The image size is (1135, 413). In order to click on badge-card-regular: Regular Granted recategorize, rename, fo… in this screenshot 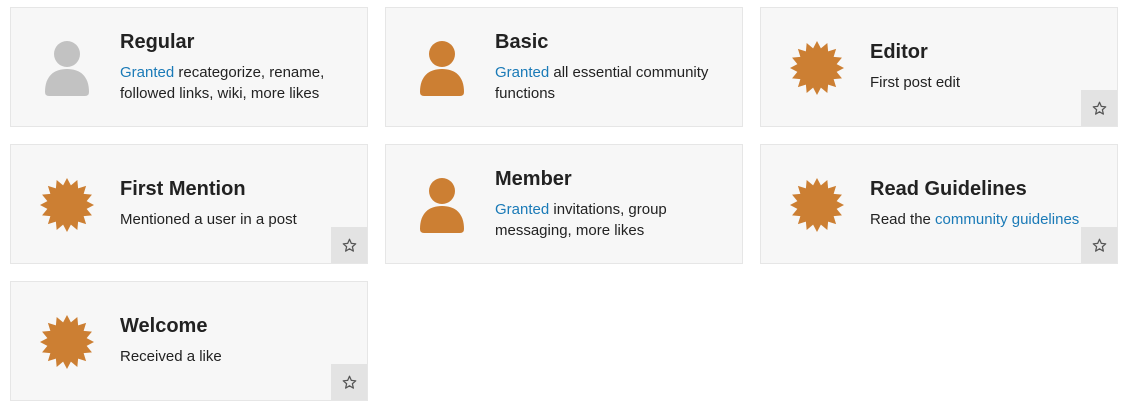, I will do `click(189, 67)`.